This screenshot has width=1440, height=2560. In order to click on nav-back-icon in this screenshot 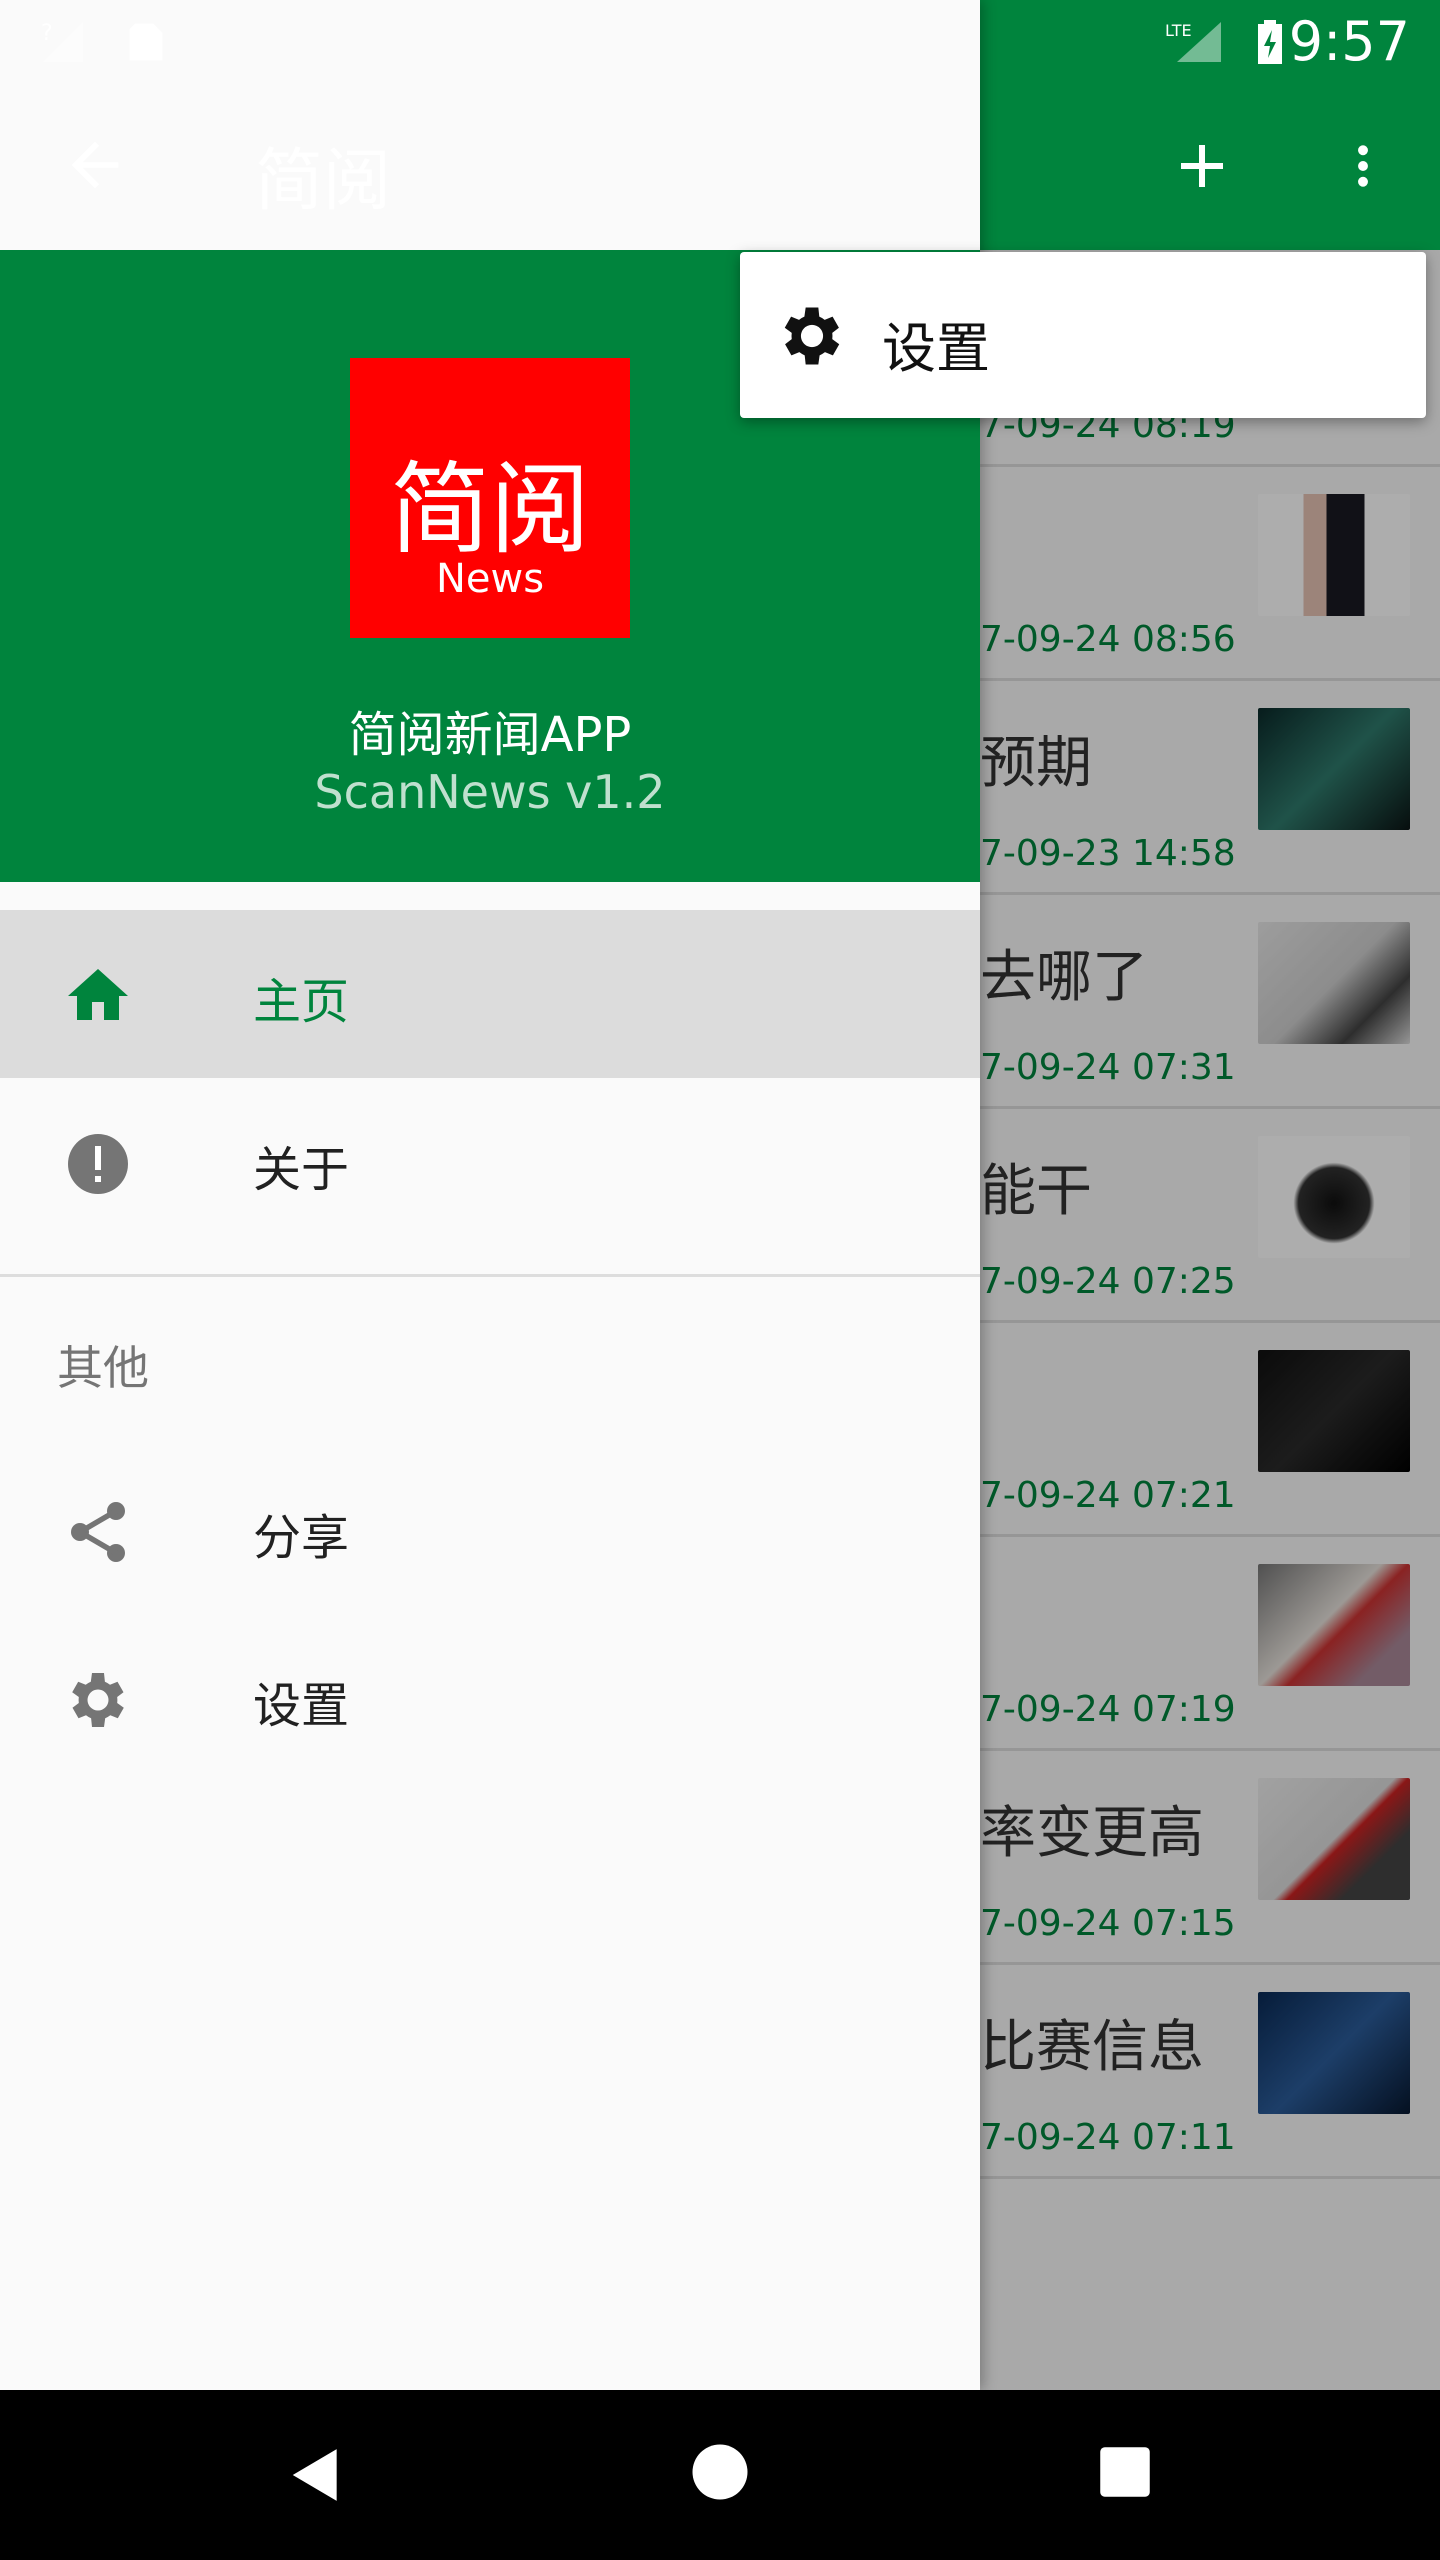, I will do `click(316, 2475)`.